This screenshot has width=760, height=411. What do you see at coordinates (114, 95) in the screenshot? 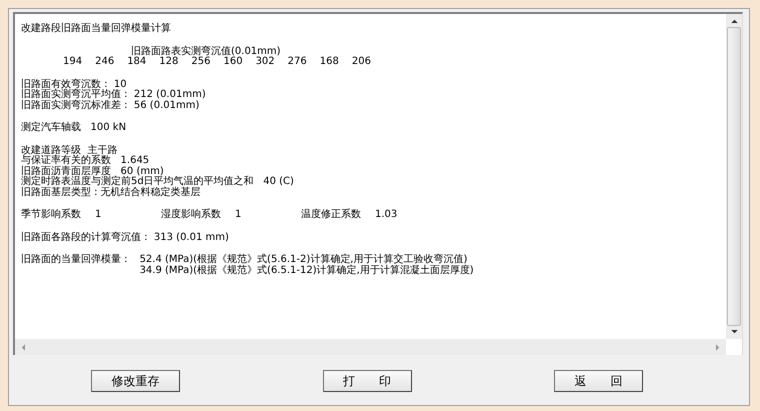
I see `report-line: 旧路面实测弯沉平均值 : 212 (0.01mm)` at bounding box center [114, 95].